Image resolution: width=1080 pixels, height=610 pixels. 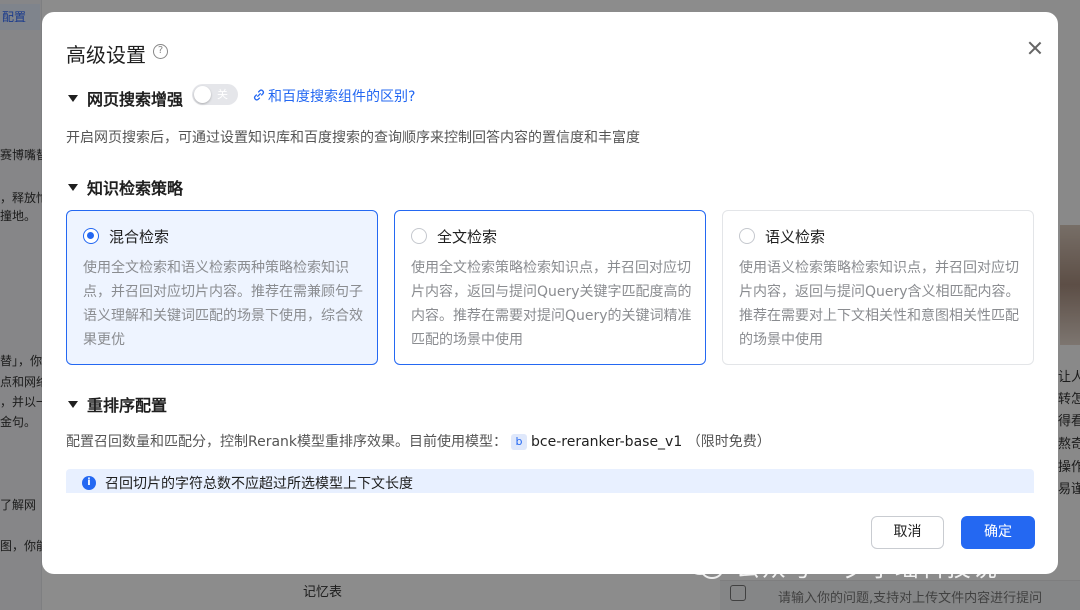 I want to click on retrieval-section-header: 知识检索策略, so click(x=125, y=187).